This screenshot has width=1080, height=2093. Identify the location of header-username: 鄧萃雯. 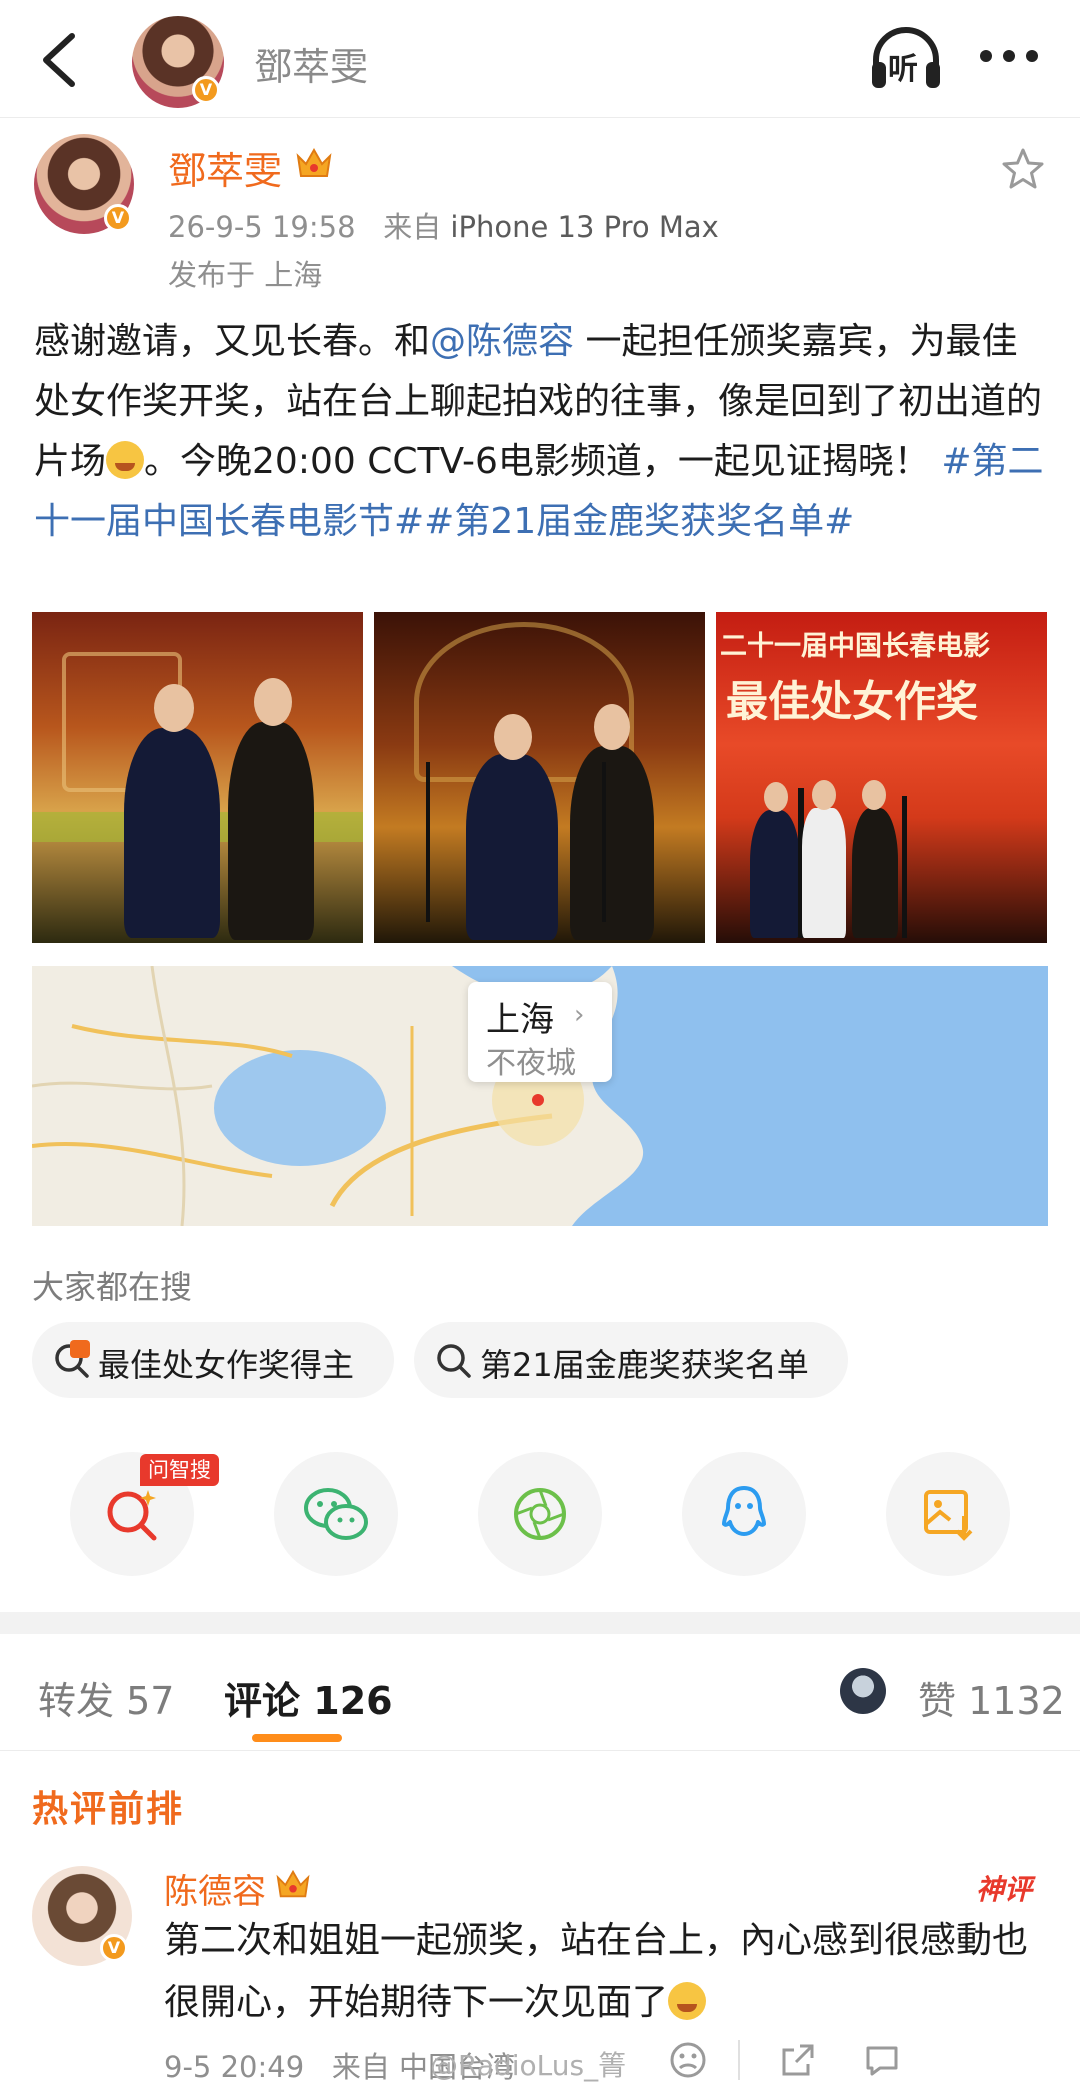
(311, 63).